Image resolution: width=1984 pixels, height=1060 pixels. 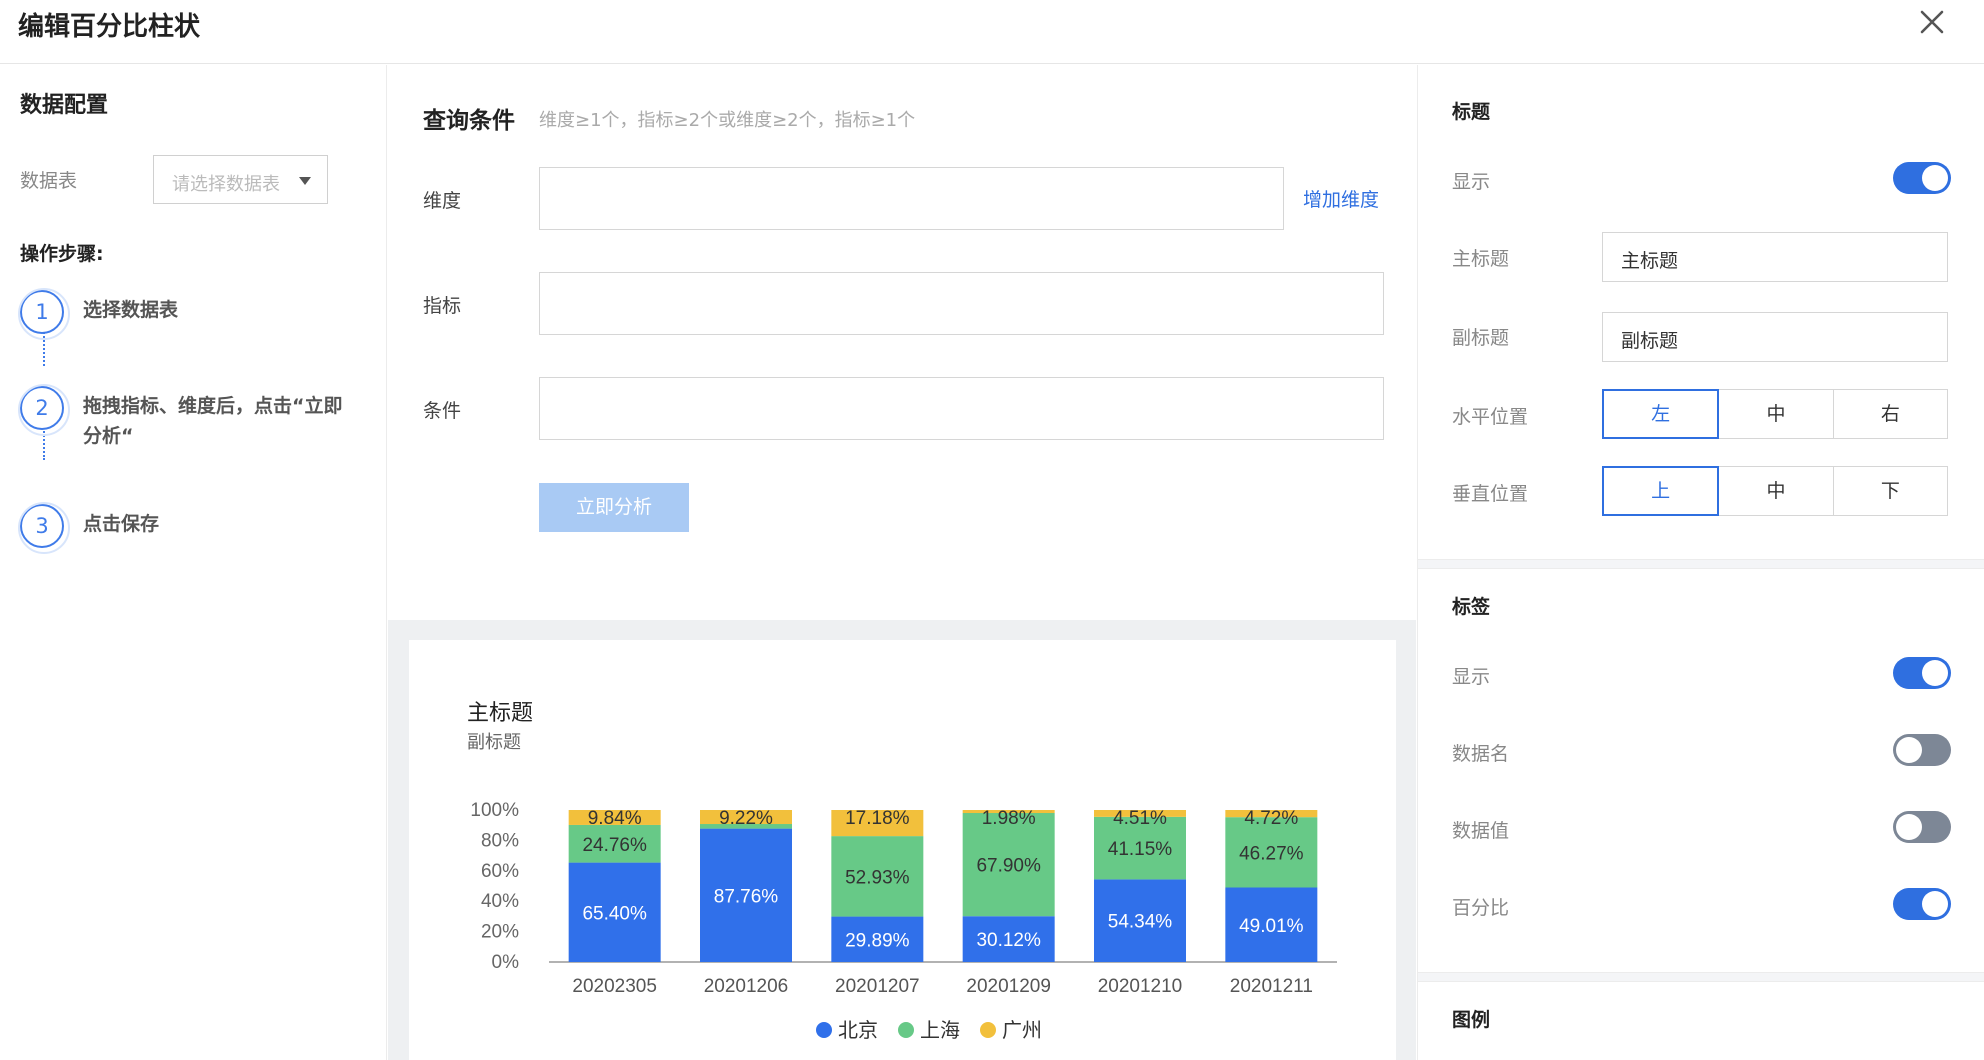 What do you see at coordinates (469, 121) in the screenshot?
I see `query-title: 查询条件` at bounding box center [469, 121].